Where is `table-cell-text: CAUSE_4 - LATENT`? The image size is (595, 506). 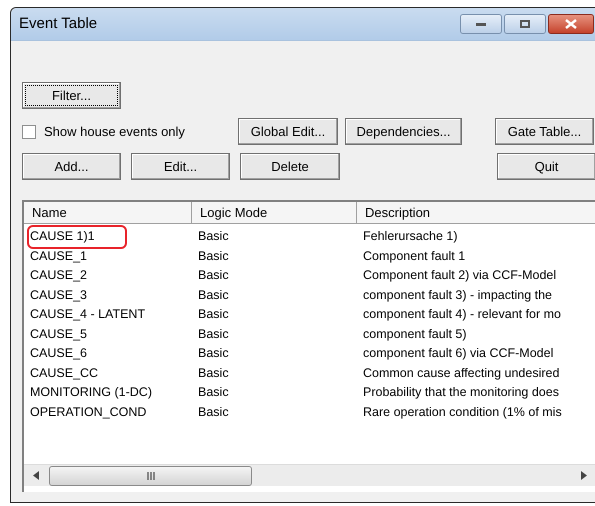
table-cell-text: CAUSE_4 - LATENT is located at coordinates (87, 315).